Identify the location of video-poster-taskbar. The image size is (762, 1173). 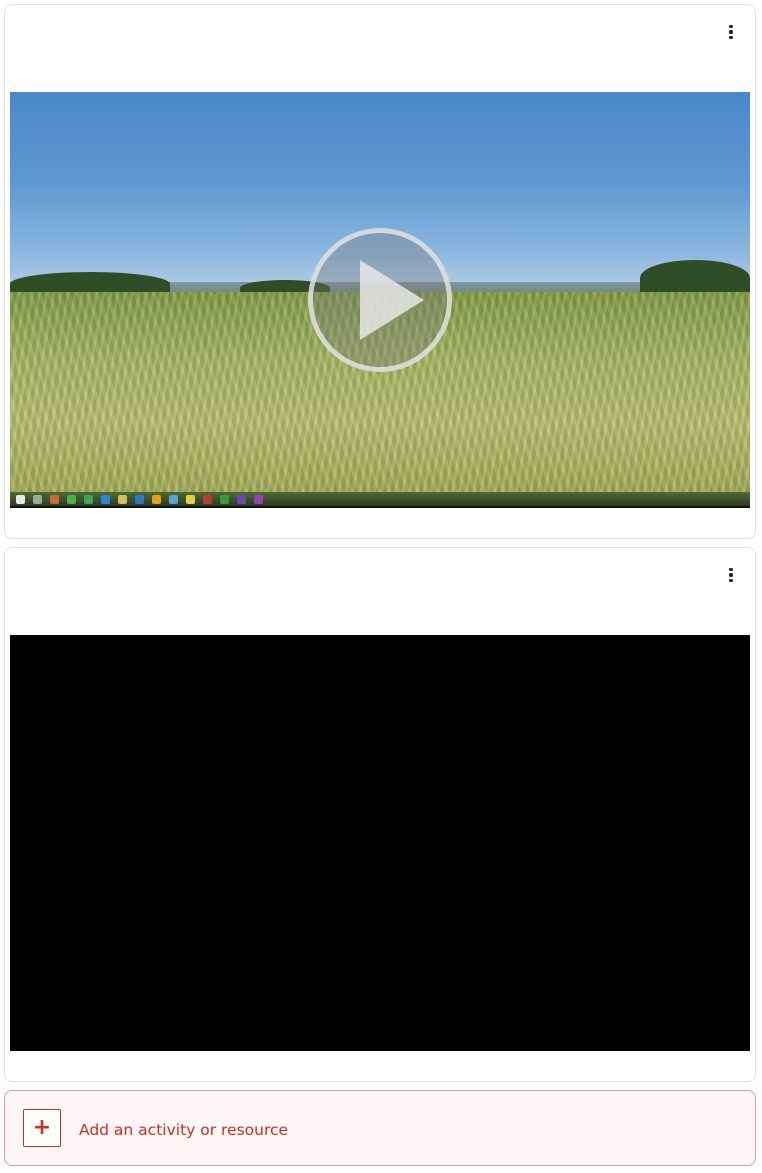
(380, 500).